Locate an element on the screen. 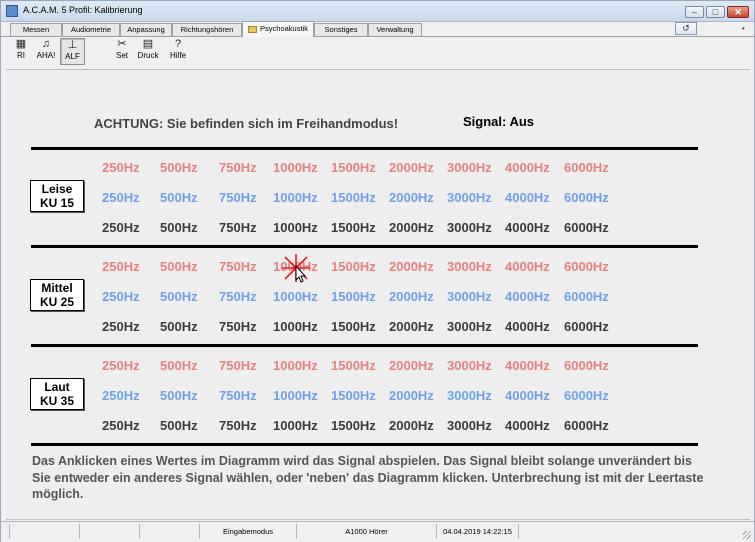 The height and width of the screenshot is (542, 755). freq-leise-red-4000hz: 4000Hz is located at coordinates (527, 167).